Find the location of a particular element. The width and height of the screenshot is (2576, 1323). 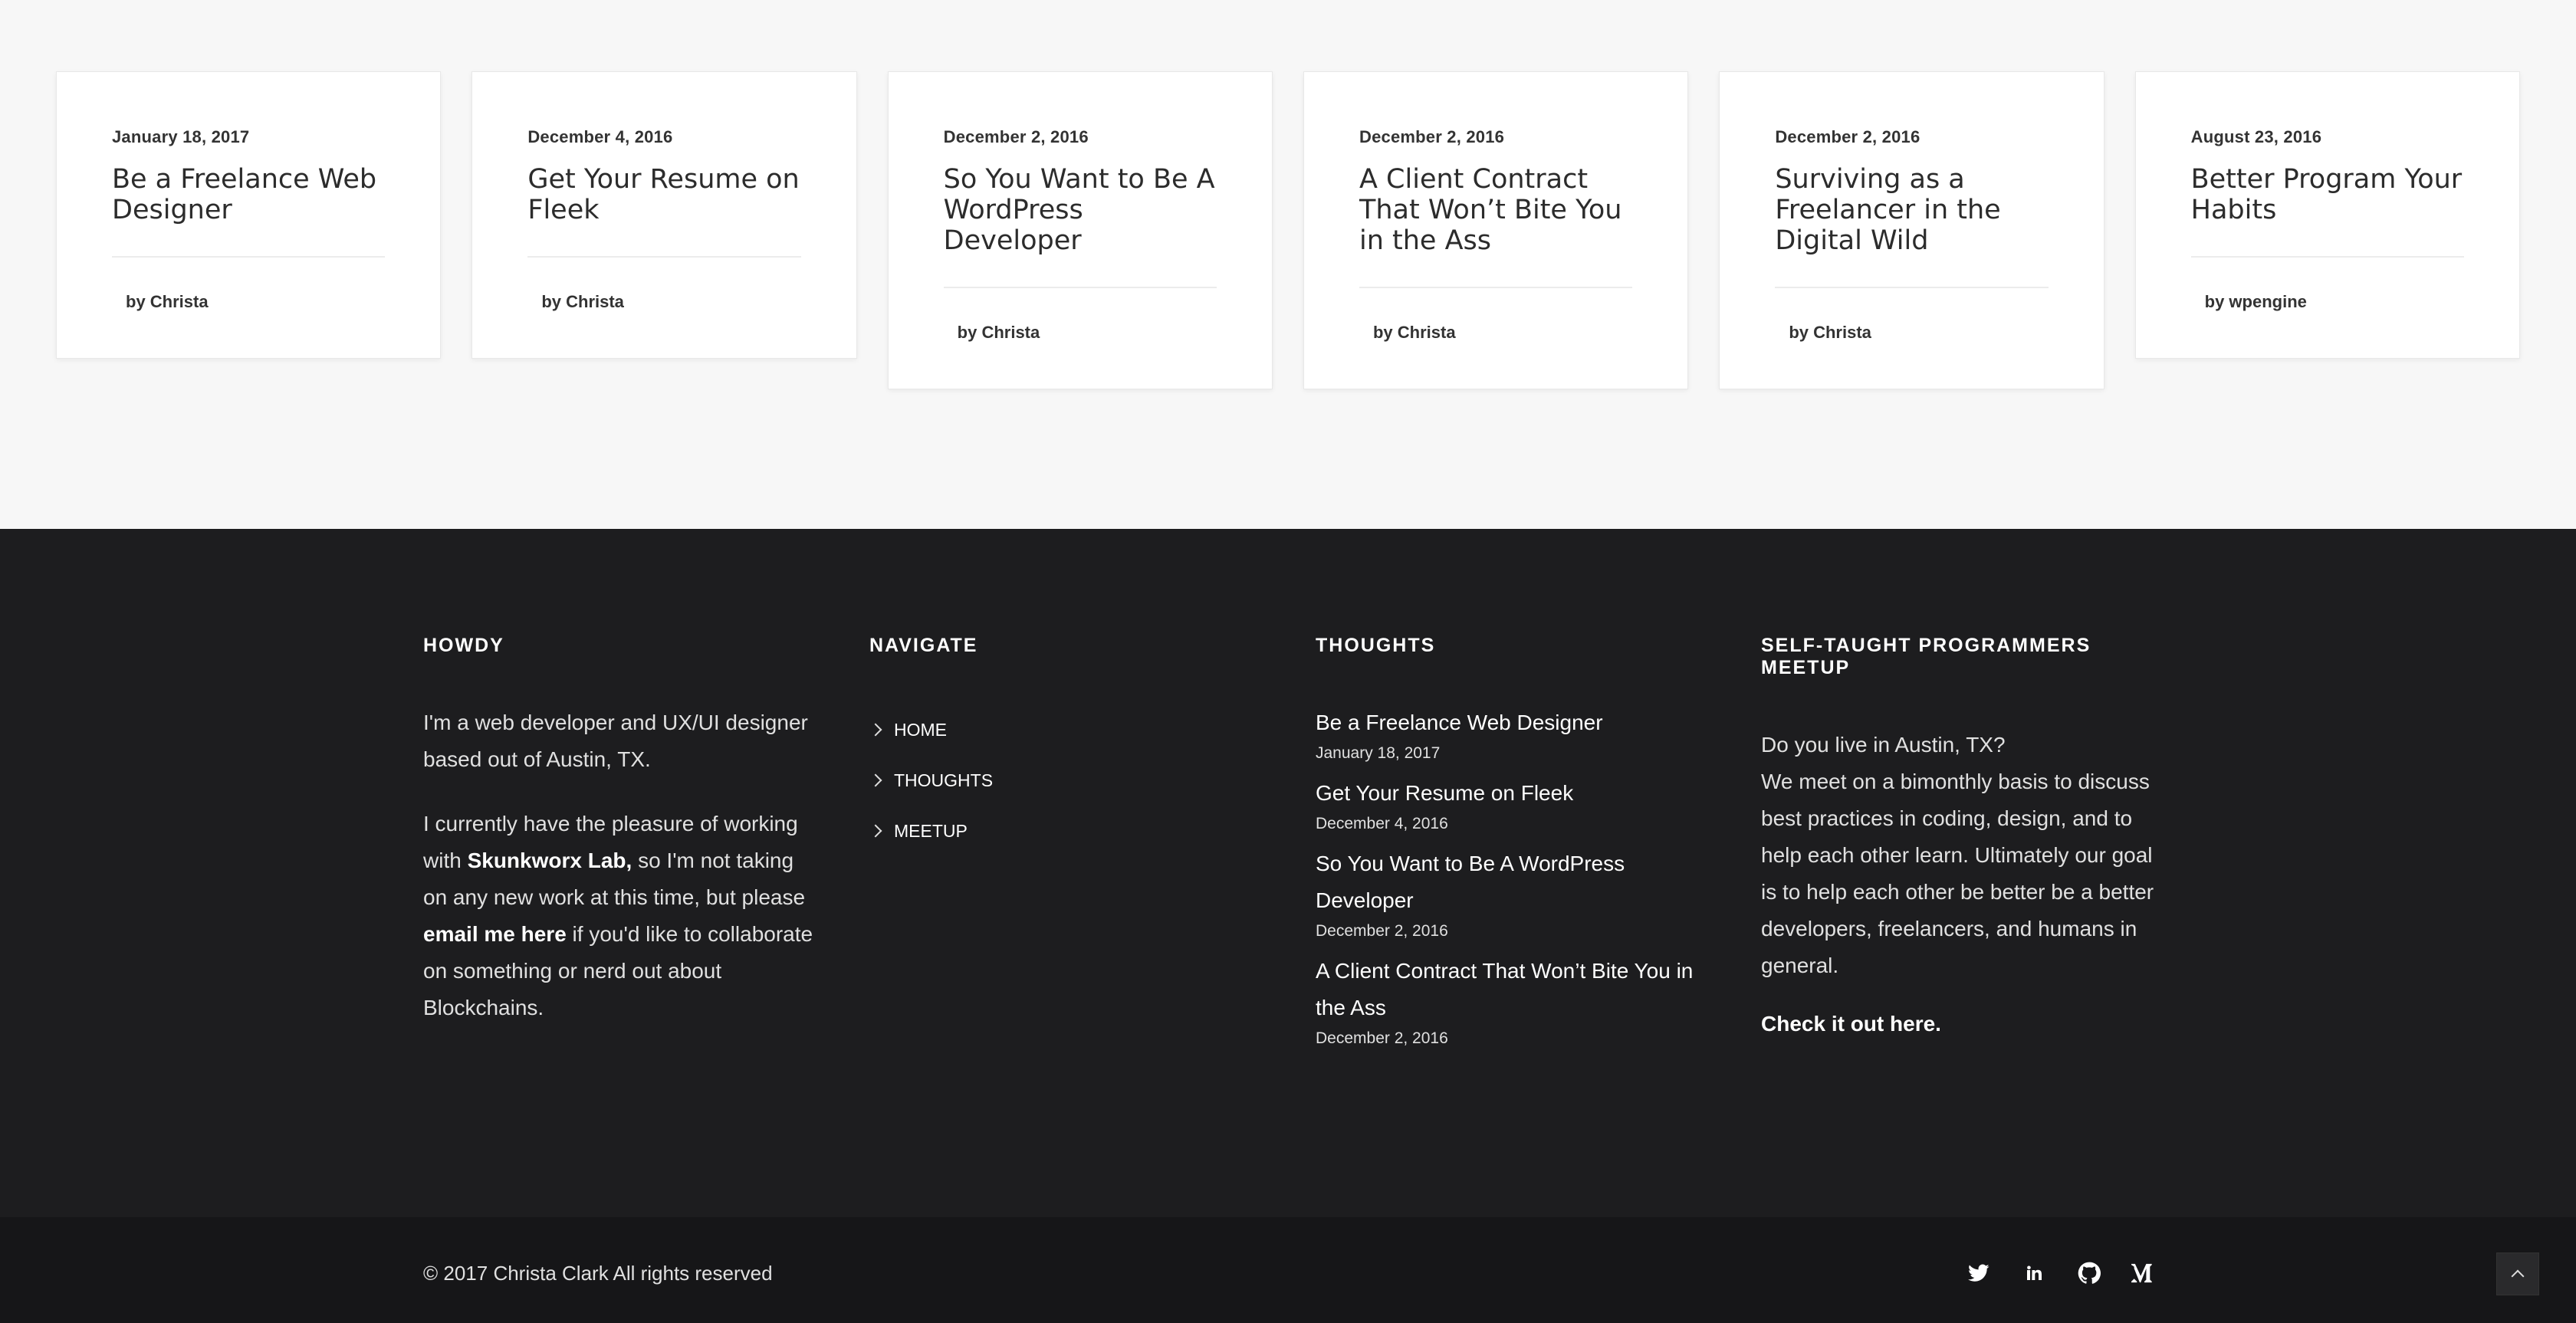

scroll-to-top-button is located at coordinates (2517, 1273).